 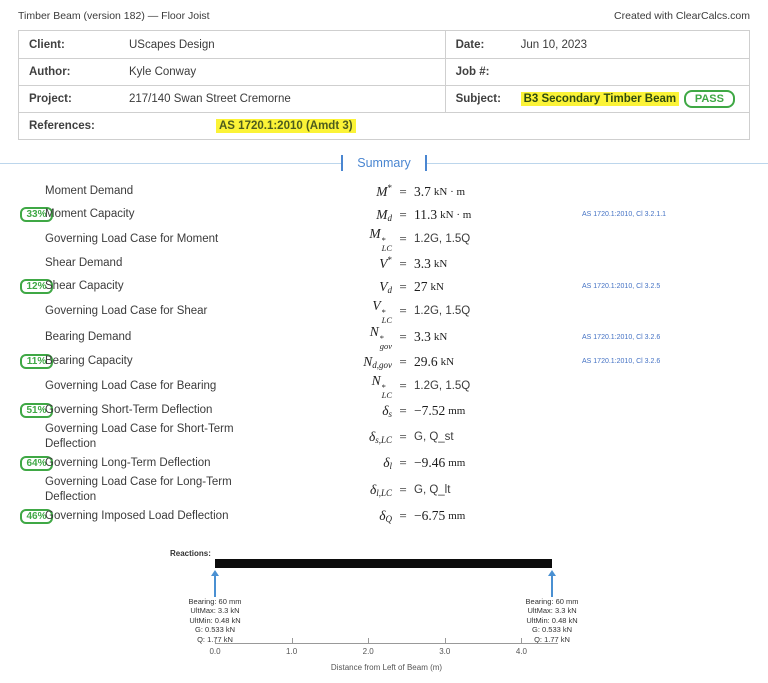 What do you see at coordinates (129, 410) in the screenshot?
I see `summary-row-label: Governing Short-Term Deflection` at bounding box center [129, 410].